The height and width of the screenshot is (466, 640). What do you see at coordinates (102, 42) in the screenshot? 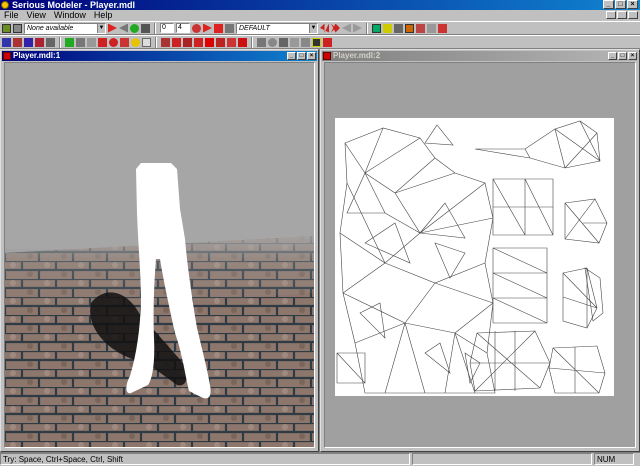
I see `collision-icon` at bounding box center [102, 42].